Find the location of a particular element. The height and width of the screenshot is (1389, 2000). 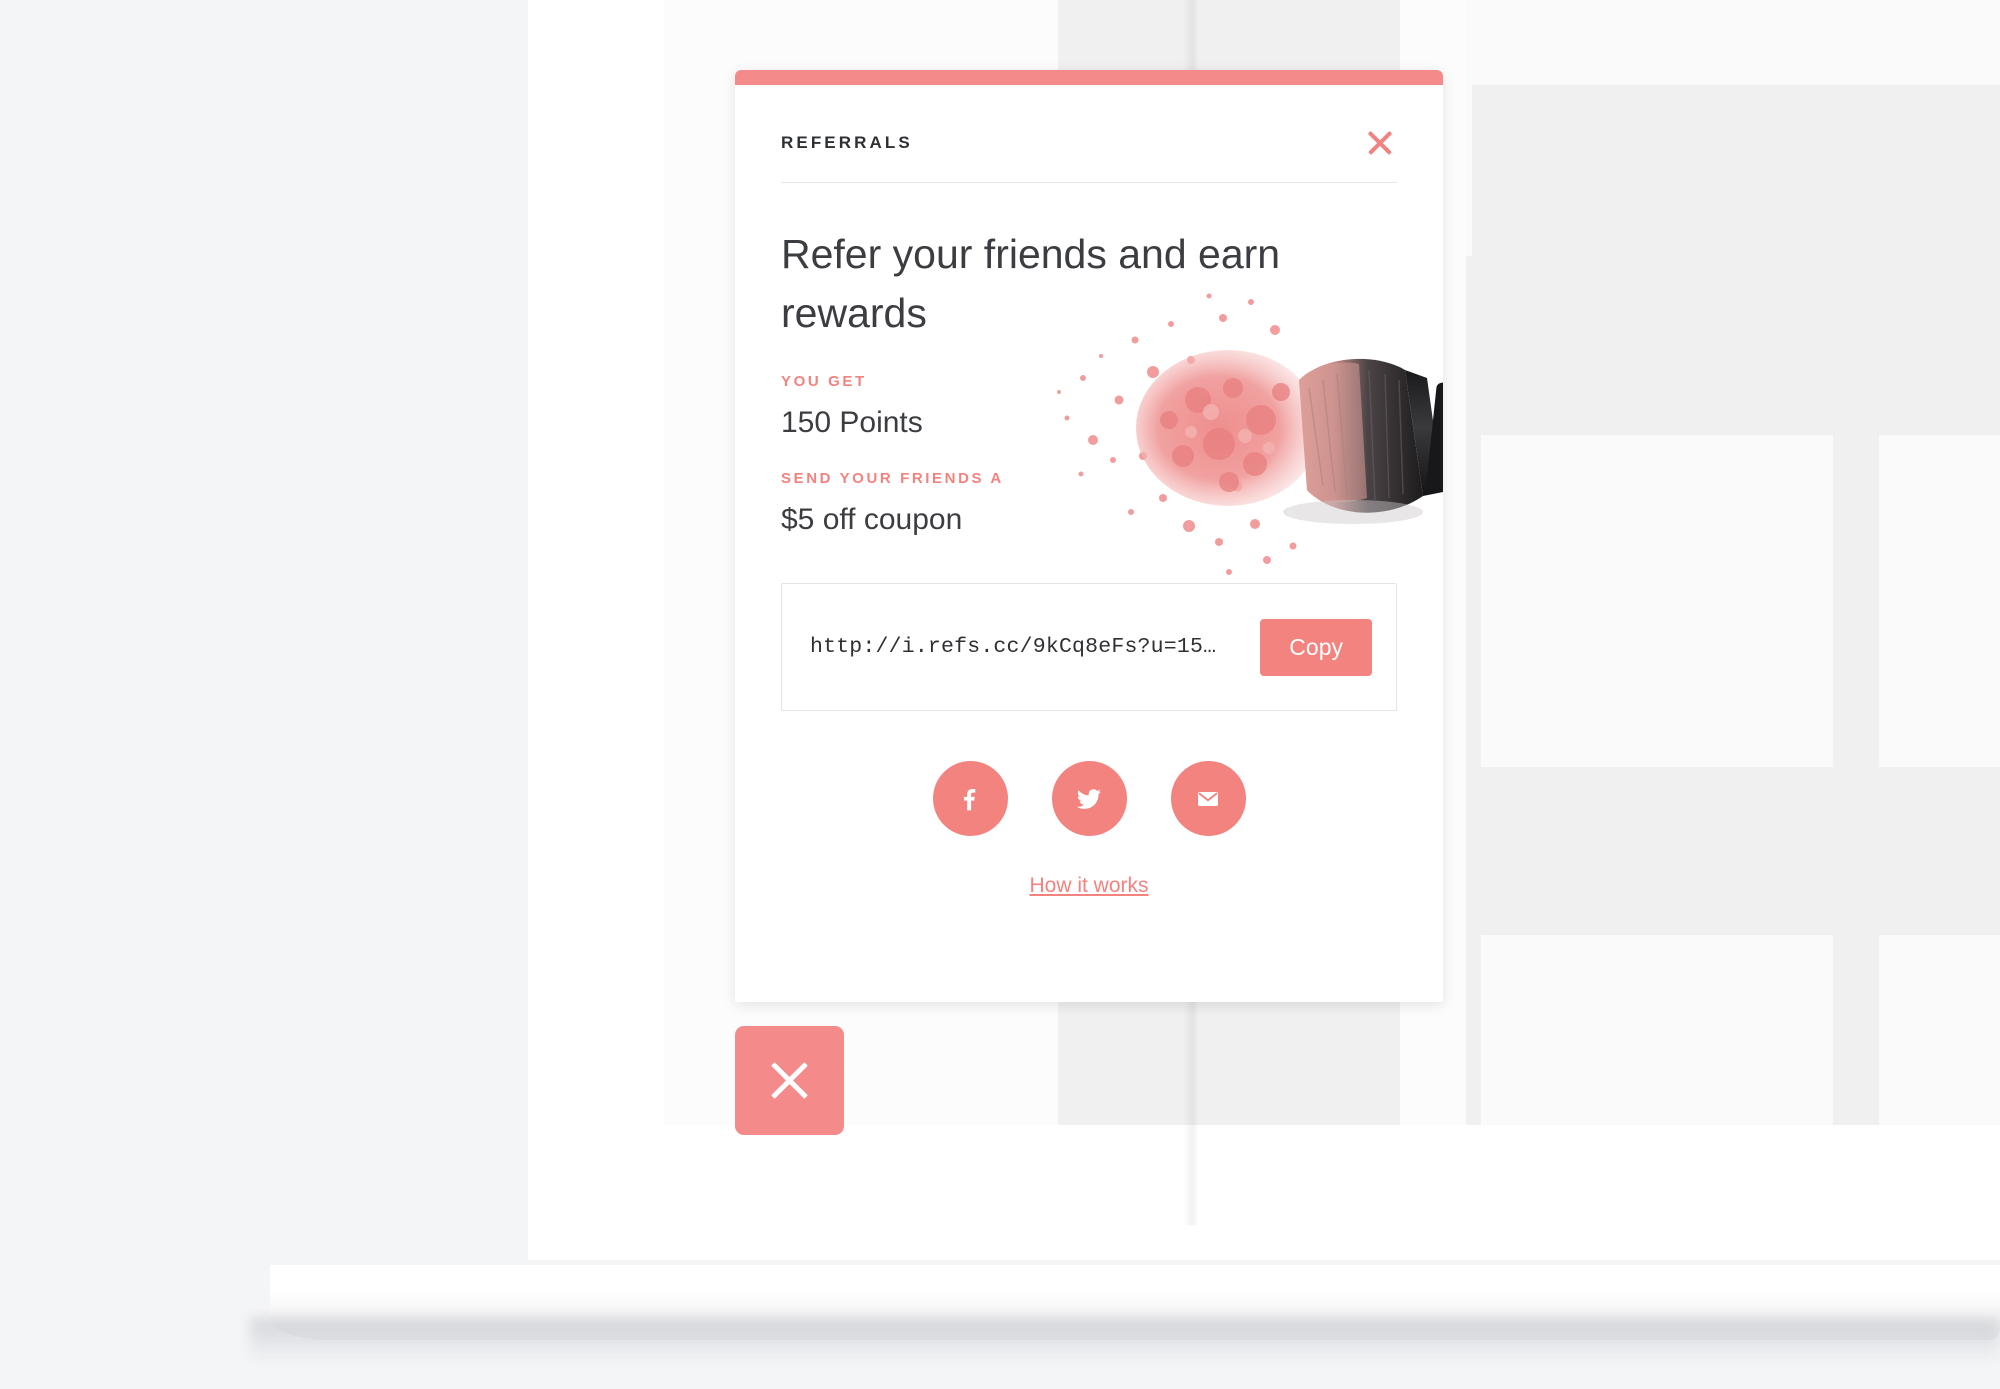

send-friends-label: SEND YOUR FRIENDS A is located at coordinates (892, 478).